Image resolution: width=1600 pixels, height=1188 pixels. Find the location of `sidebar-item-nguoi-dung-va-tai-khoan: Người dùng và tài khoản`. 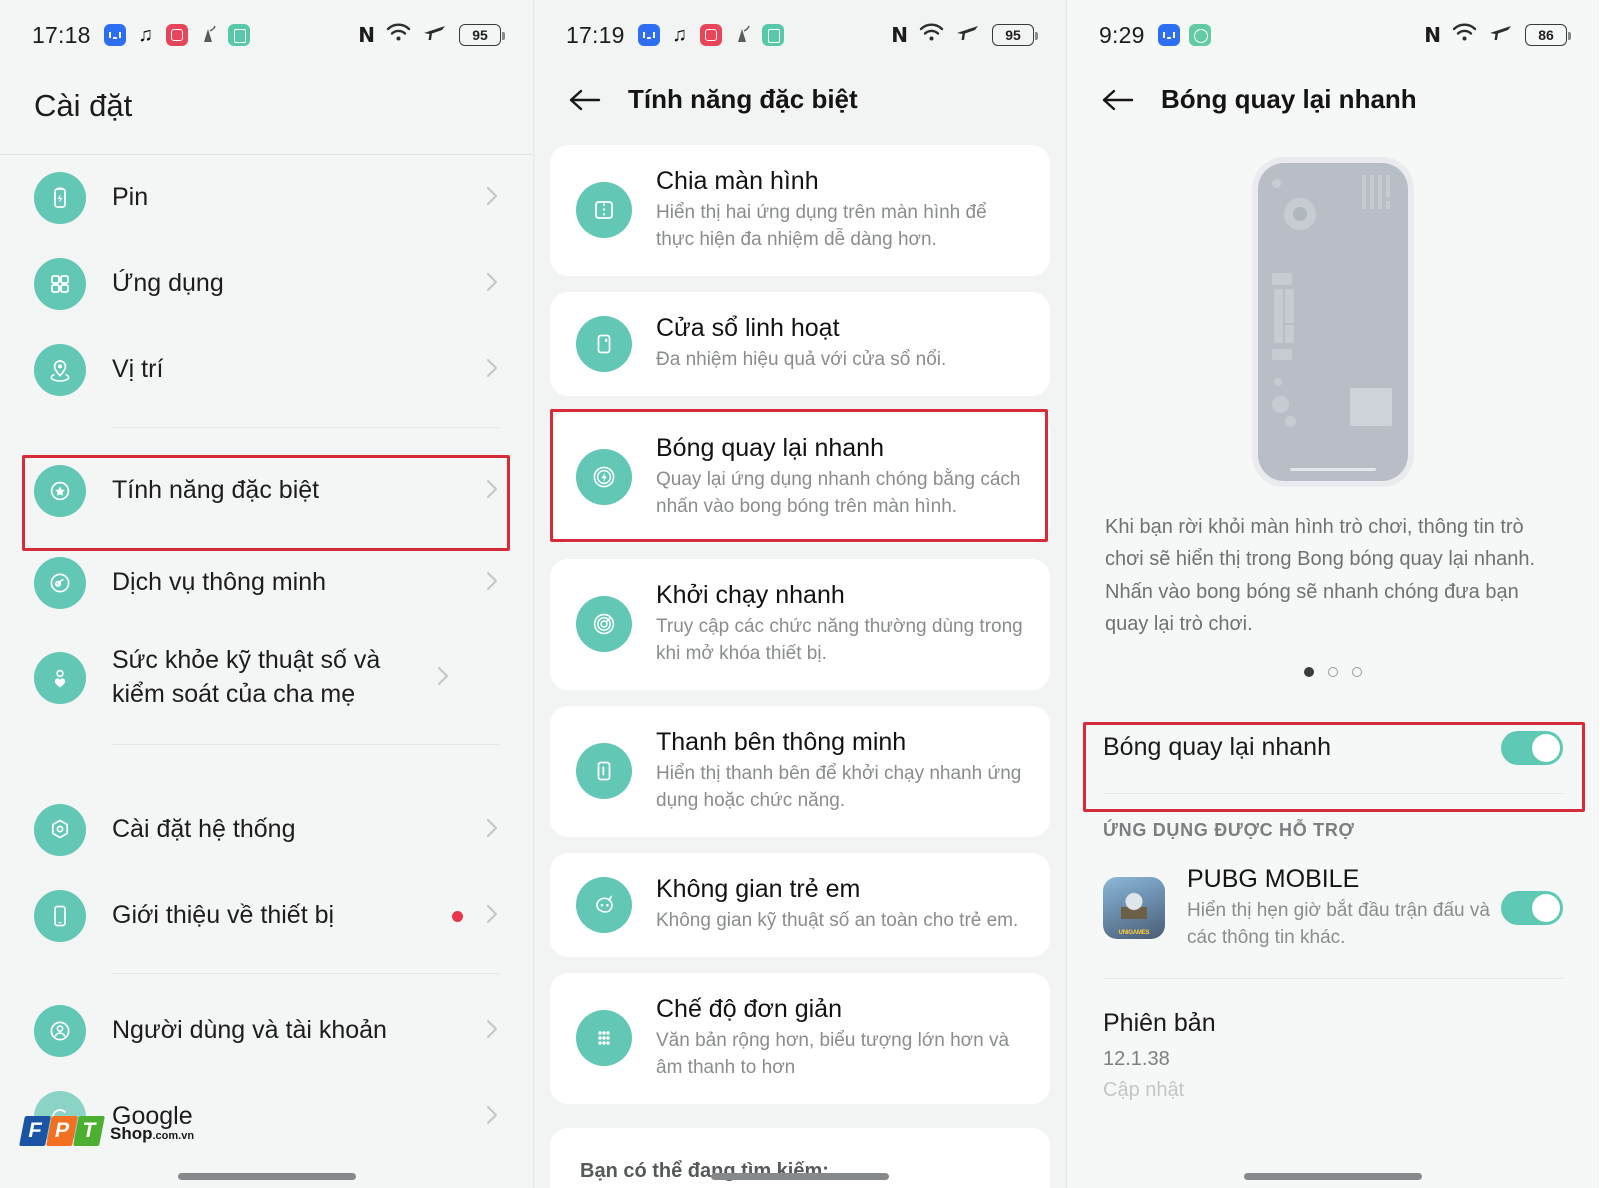

sidebar-item-nguoi-dung-va-tai-khoan: Người dùng và tài khoản is located at coordinates (266, 1031).